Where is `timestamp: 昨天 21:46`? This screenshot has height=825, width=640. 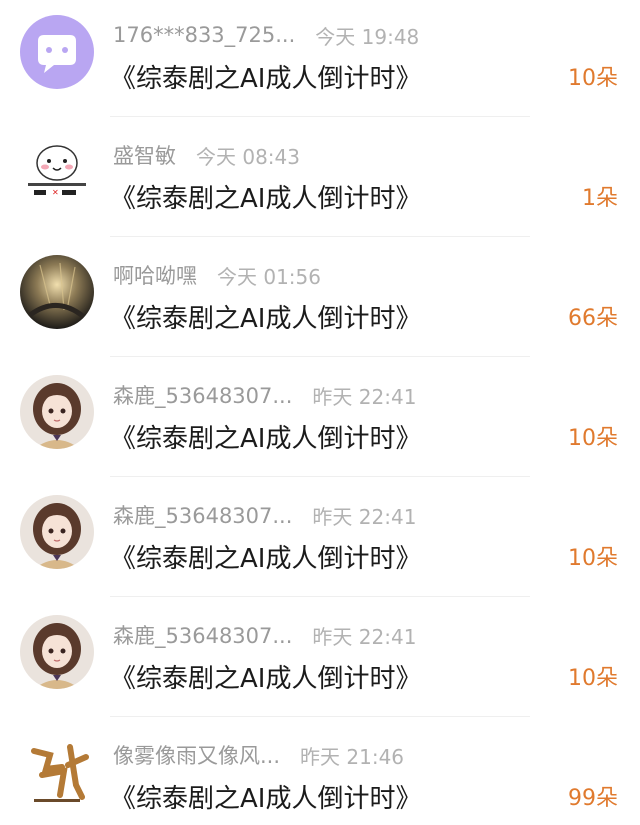
timestamp: 昨天 21:46 is located at coordinates (352, 756).